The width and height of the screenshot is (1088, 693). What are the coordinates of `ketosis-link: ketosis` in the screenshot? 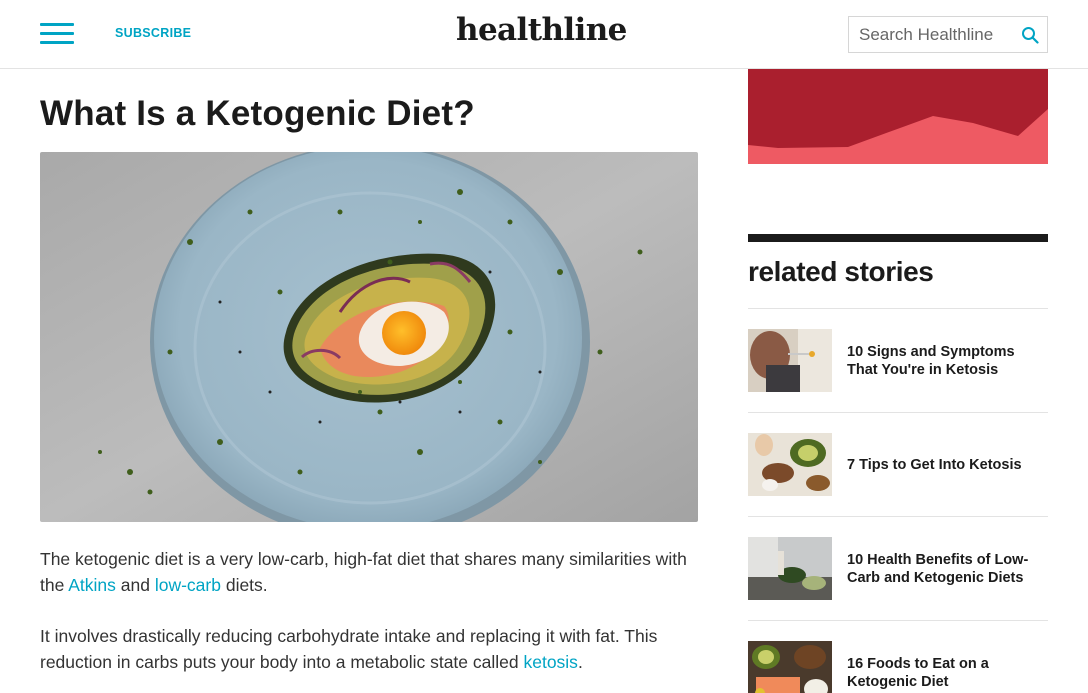 It's located at (550, 662).